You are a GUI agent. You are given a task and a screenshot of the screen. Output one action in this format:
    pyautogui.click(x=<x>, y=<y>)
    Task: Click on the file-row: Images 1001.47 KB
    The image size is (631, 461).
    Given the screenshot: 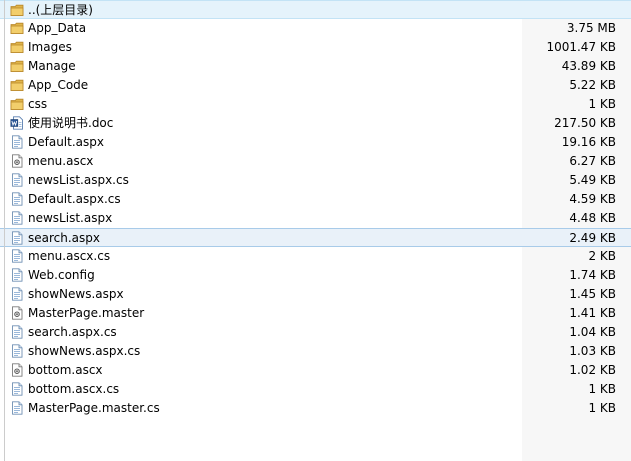 What is the action you would take?
    pyautogui.click(x=315, y=47)
    